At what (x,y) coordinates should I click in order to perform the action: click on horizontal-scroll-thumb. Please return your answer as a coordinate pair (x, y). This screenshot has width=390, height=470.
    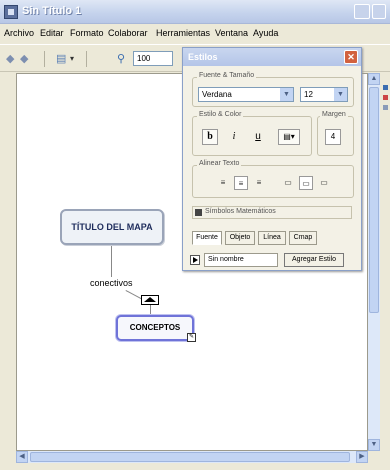
    Looking at the image, I should click on (190, 457).